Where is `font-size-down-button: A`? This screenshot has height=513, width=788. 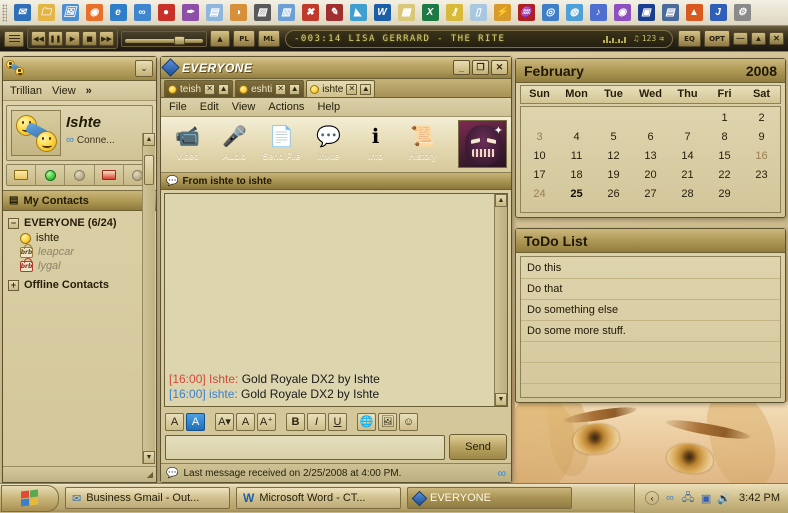 font-size-down-button: A is located at coordinates (245, 421).